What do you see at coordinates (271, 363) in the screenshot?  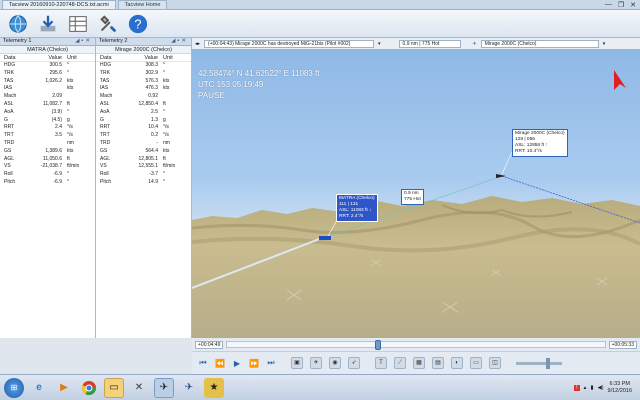 I see `skip-end-icon: ⏭` at bounding box center [271, 363].